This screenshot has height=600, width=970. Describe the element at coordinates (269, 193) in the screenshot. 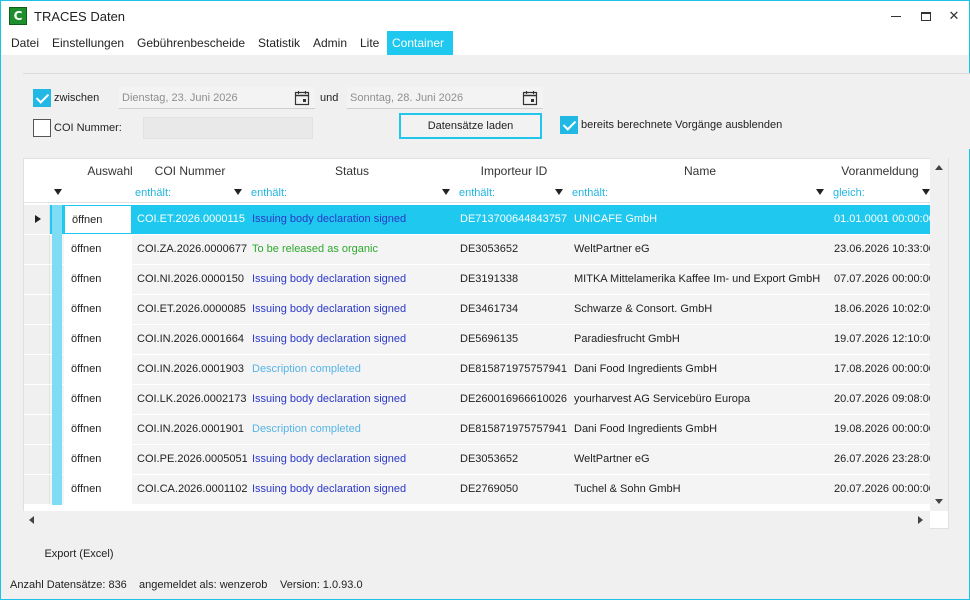

I see `filter-status: enthält:` at that location.